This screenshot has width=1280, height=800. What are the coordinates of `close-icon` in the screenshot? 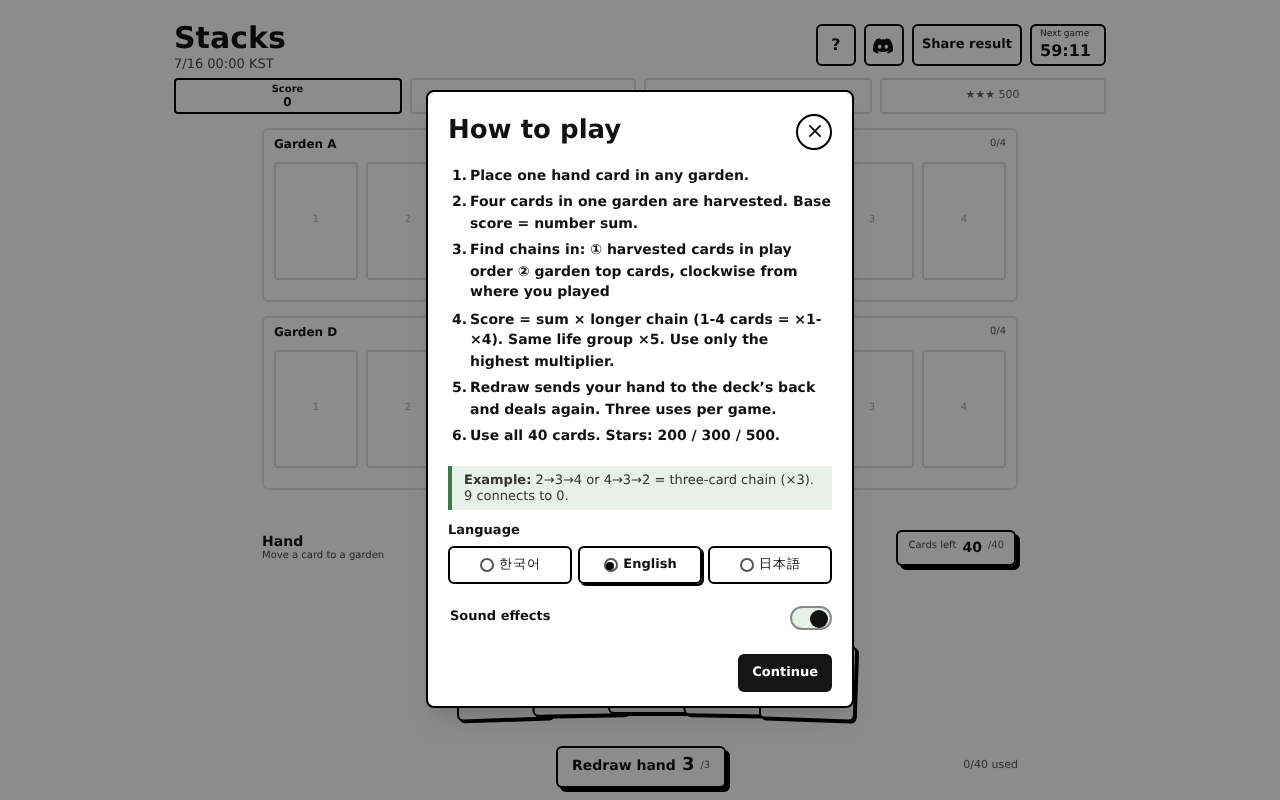 It's located at (814, 131).